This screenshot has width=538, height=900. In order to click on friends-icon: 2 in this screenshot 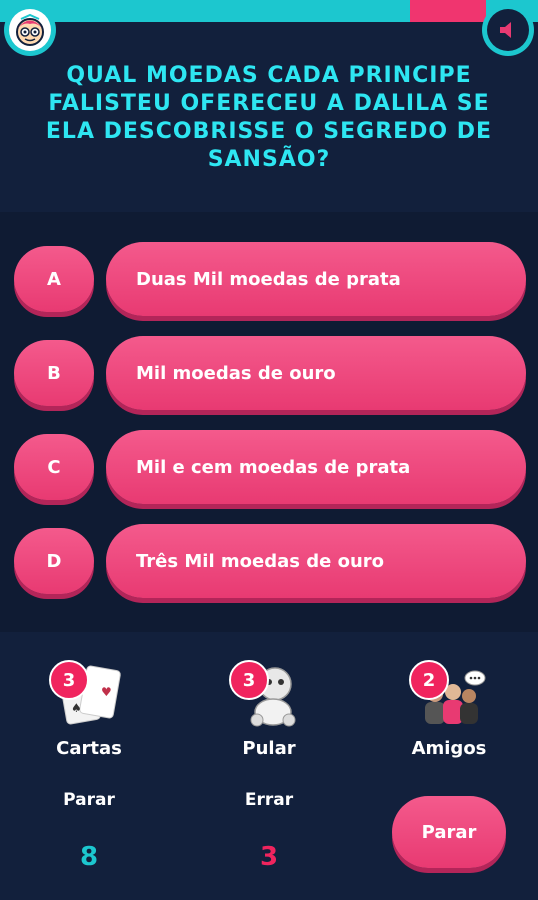, I will do `click(449, 695)`.